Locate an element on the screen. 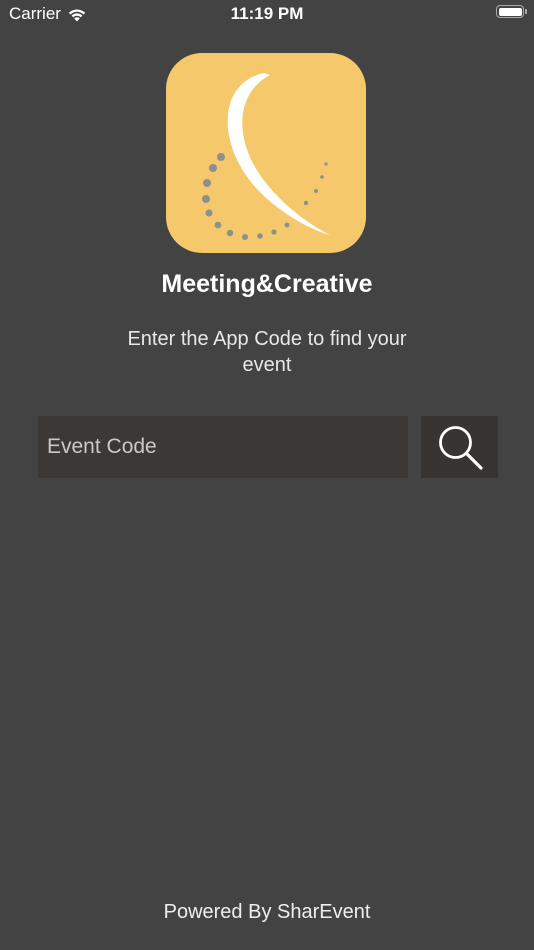 The width and height of the screenshot is (534, 950). app-name: Meeting&Creative is located at coordinates (267, 284).